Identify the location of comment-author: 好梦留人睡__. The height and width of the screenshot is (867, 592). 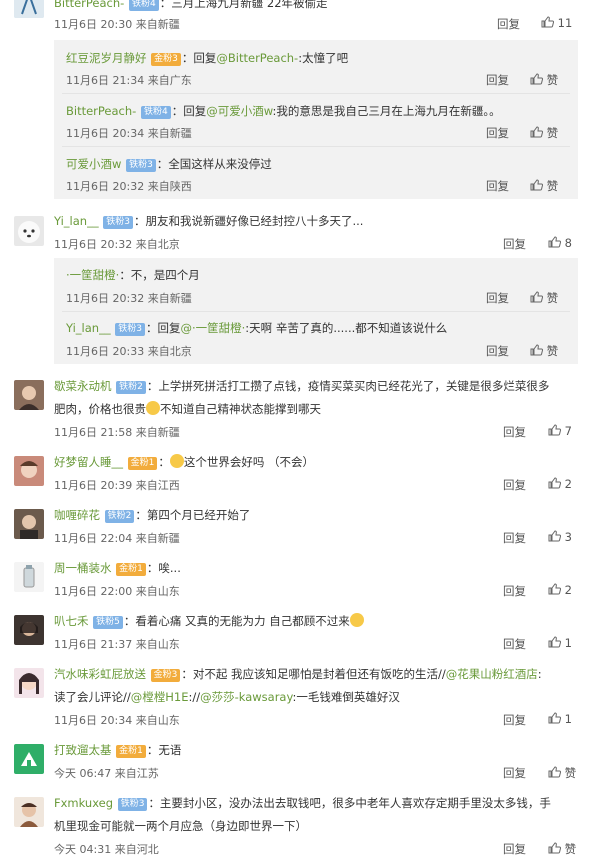
(88, 462).